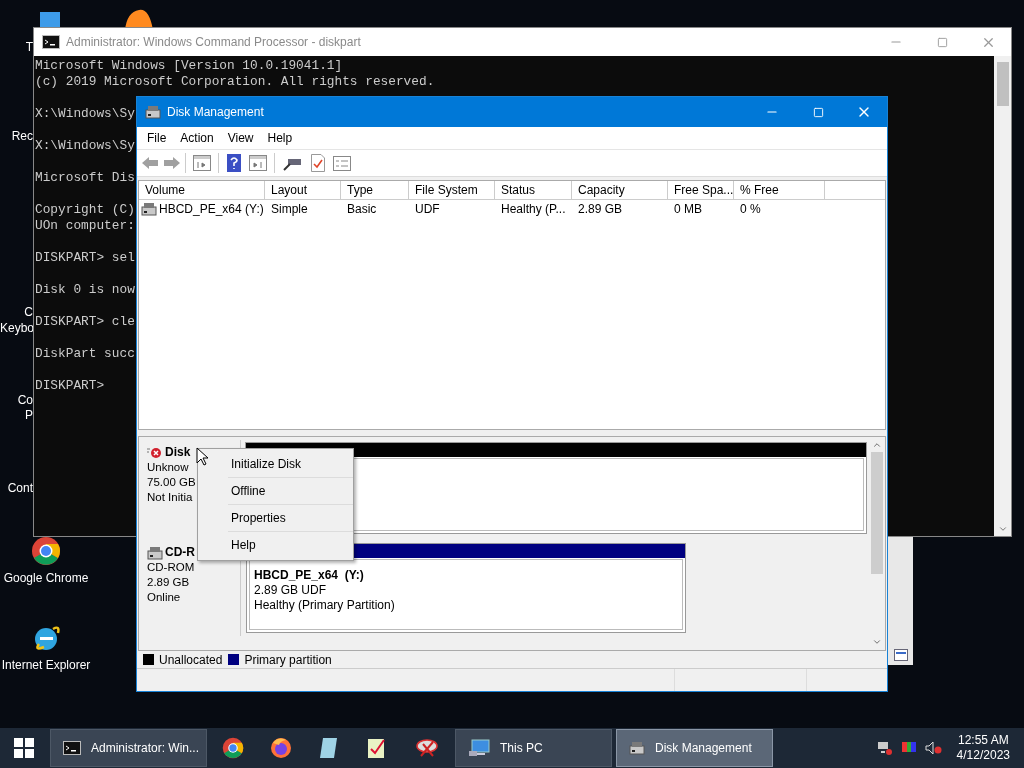 The image size is (1024, 768). I want to click on table-cell: Basic, so click(362, 209).